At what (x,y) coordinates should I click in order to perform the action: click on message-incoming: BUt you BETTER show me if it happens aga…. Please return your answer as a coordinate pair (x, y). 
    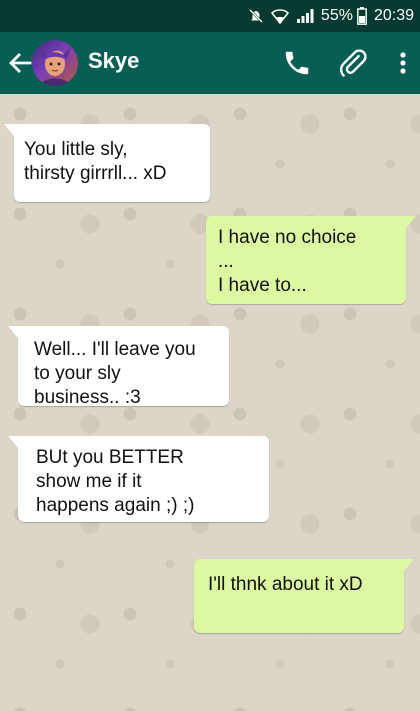
    Looking at the image, I should click on (138, 479).